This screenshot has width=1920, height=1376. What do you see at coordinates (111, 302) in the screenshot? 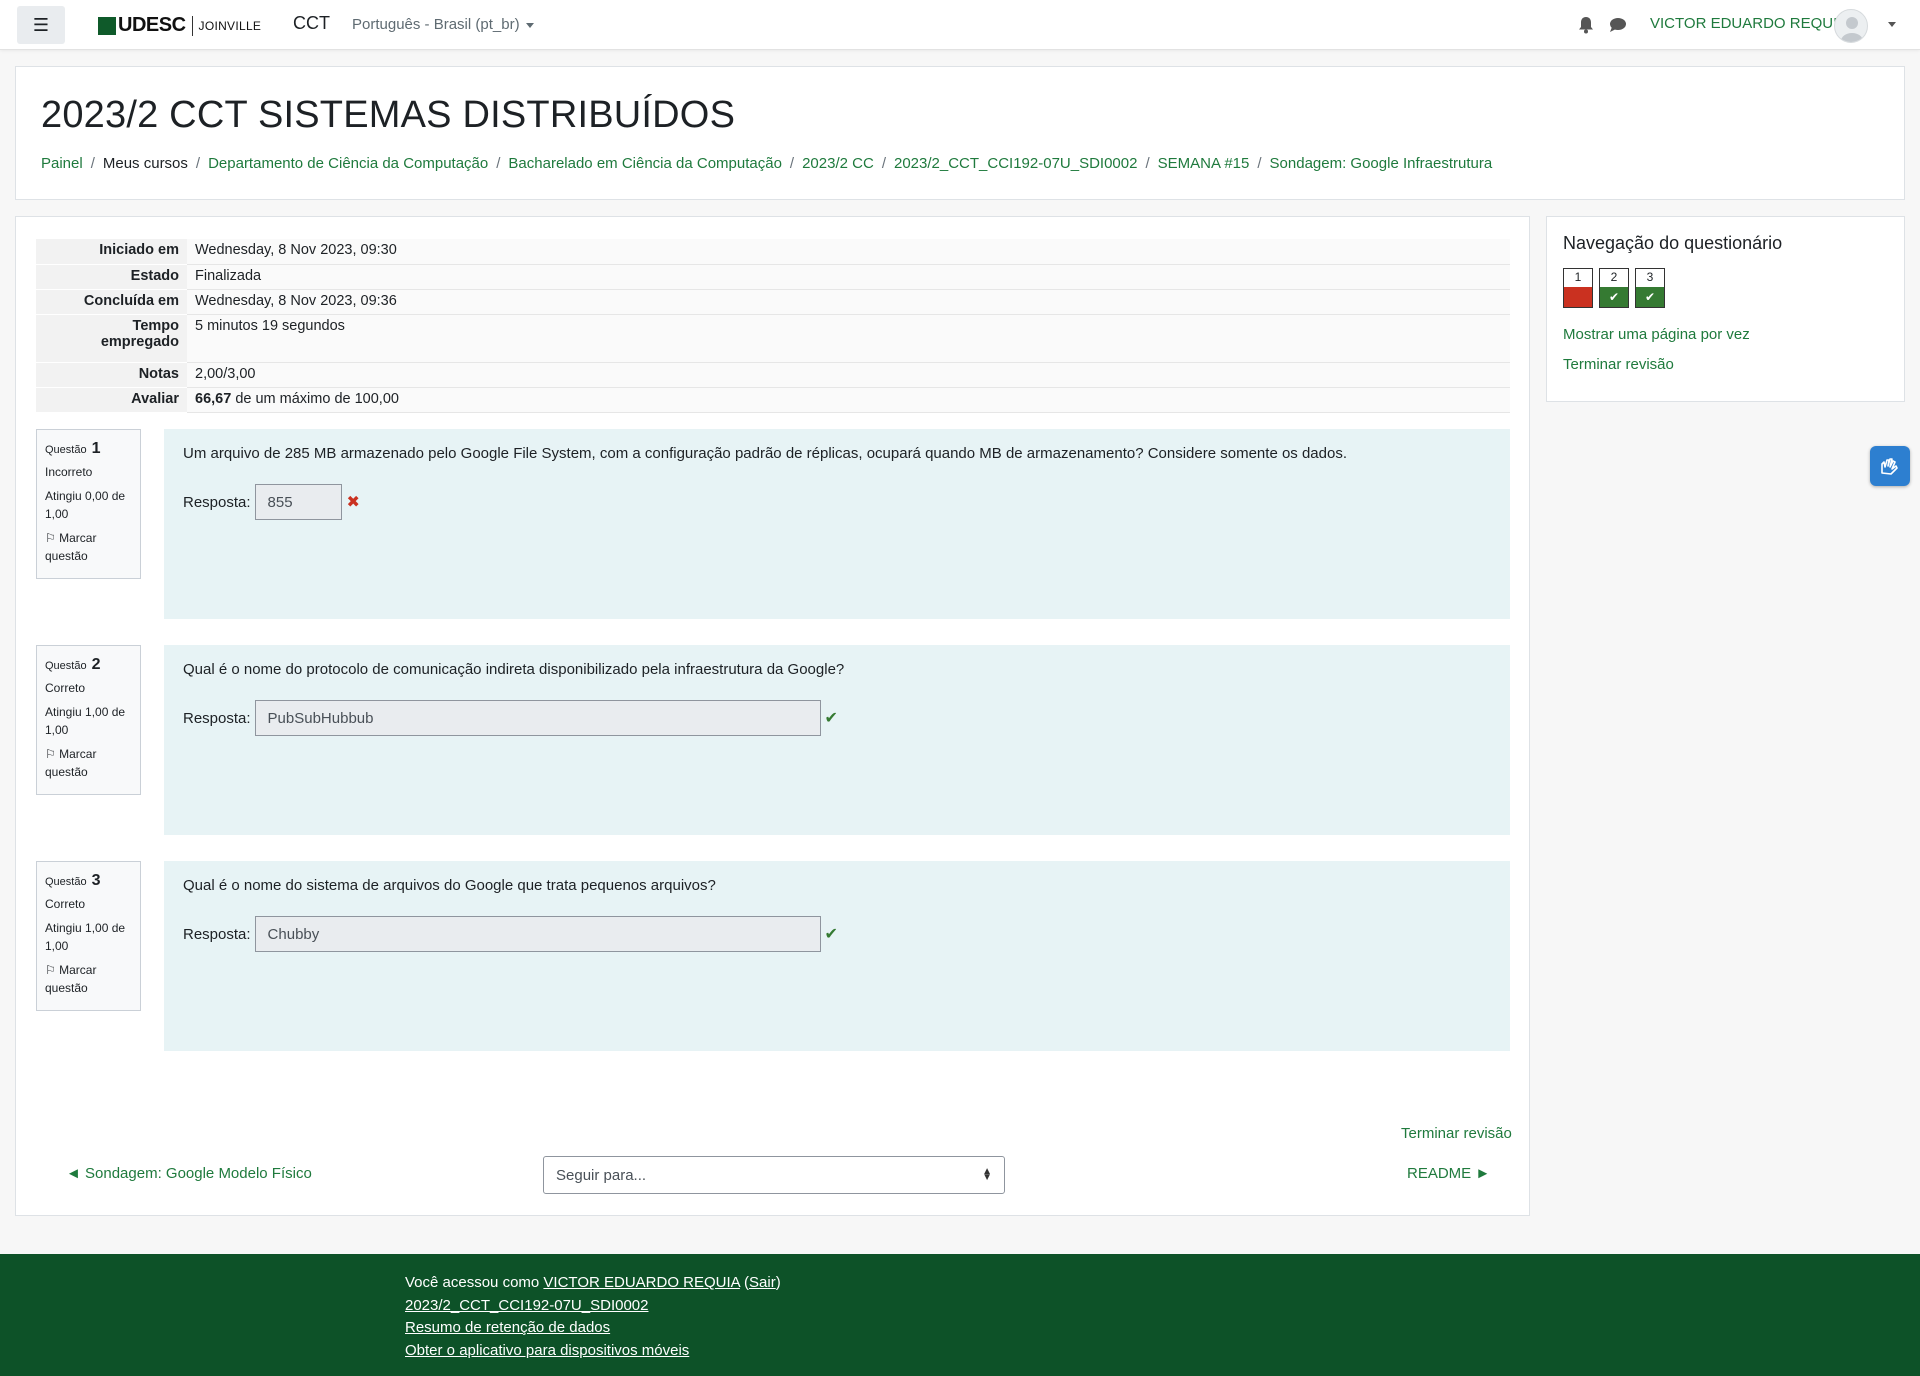
I see `completed-label: Concluída em` at bounding box center [111, 302].